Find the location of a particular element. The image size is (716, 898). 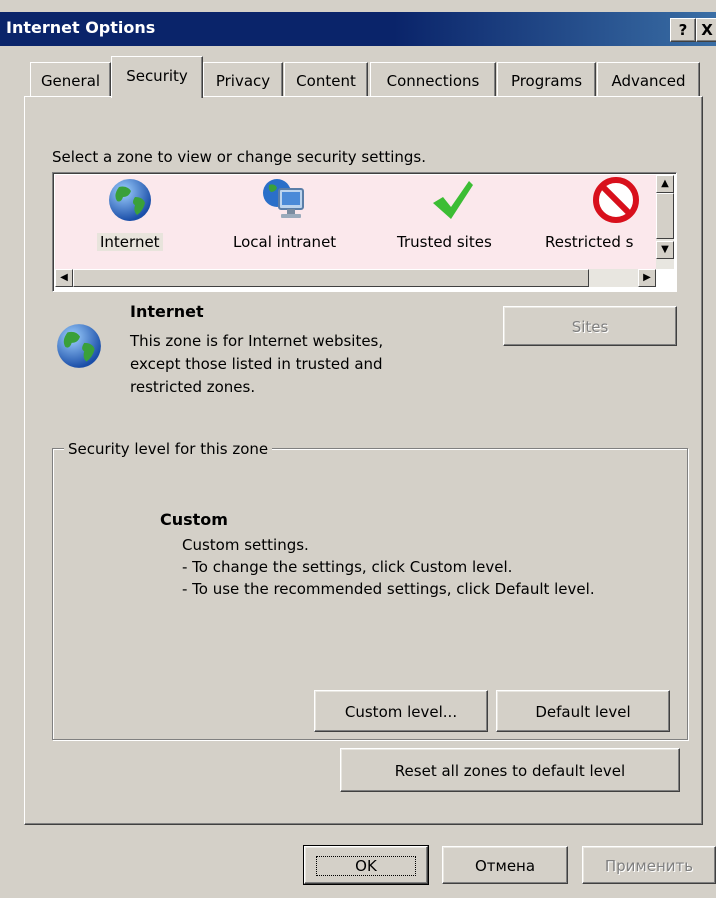

cancel-button: Отмена is located at coordinates (505, 865).